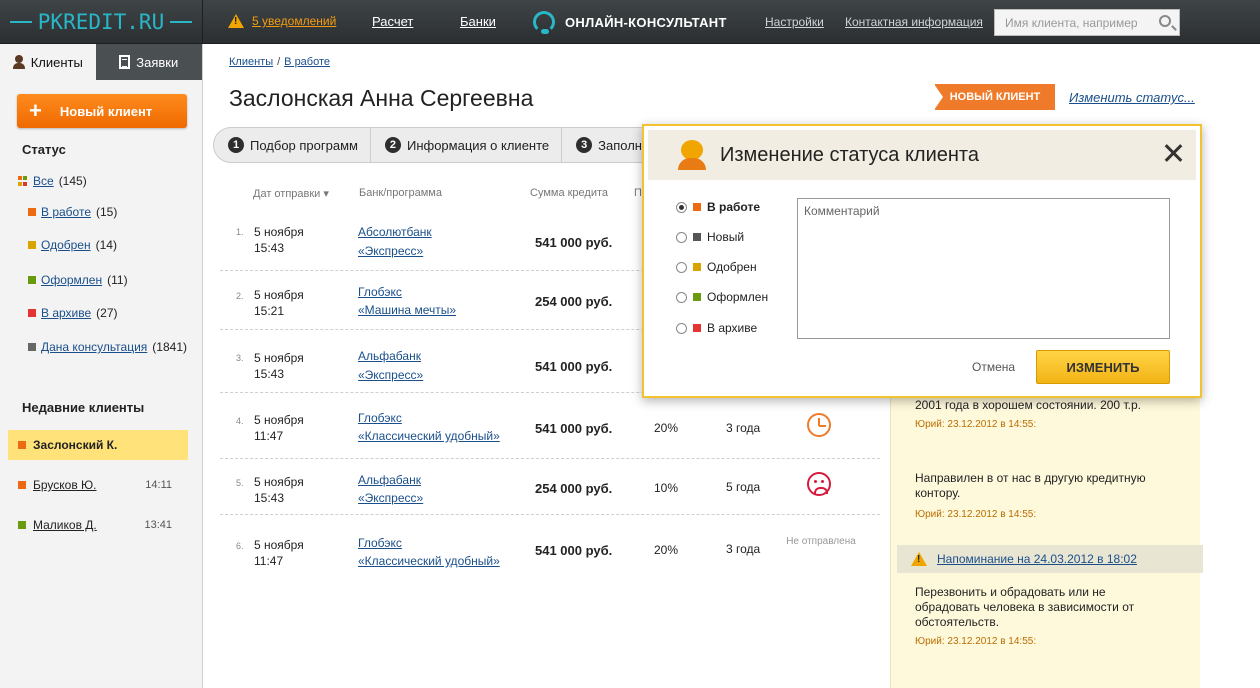 The width and height of the screenshot is (1260, 688). Describe the element at coordinates (280, 62) in the screenshot. I see `breadcrumb: Клиенты / В работе` at that location.